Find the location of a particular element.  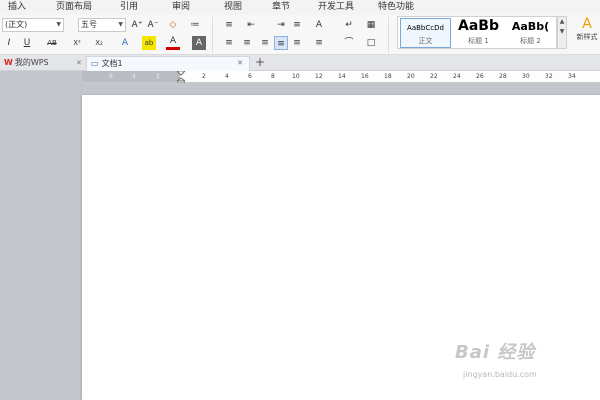

menu-review: 审阅 is located at coordinates (181, 7).